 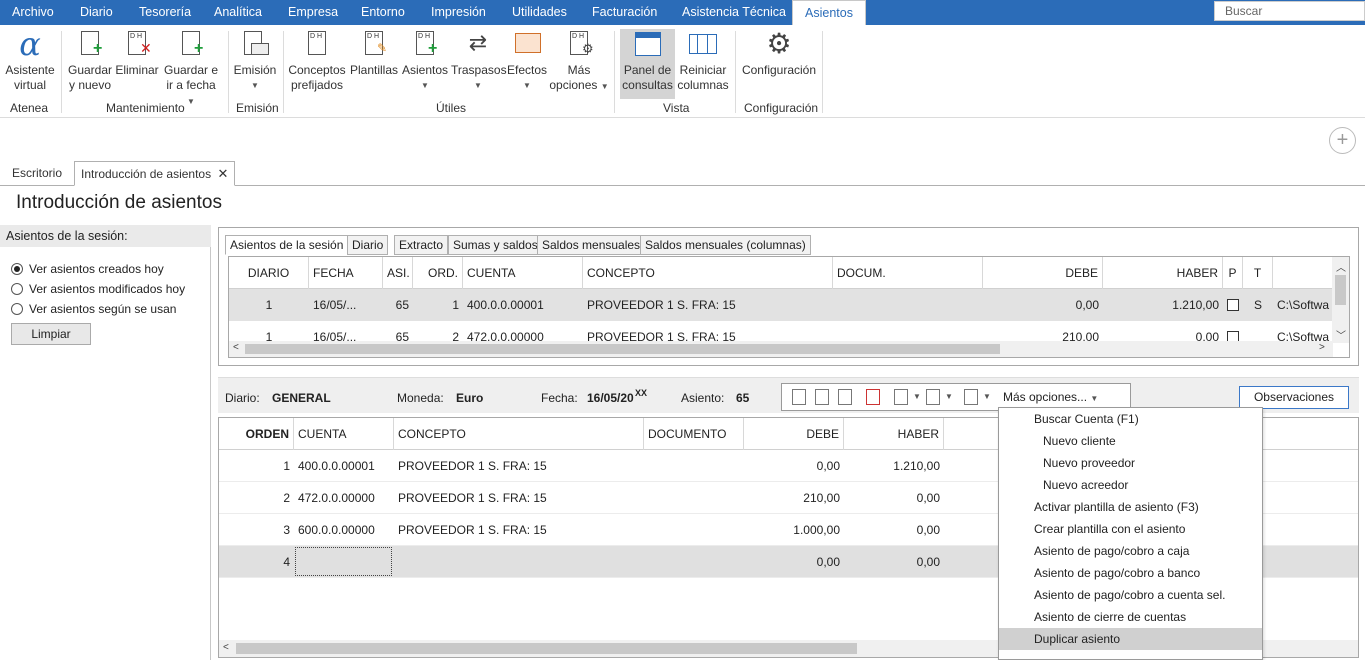 What do you see at coordinates (894, 466) in the screenshot?
I see `cell-haber: 1.210,00` at bounding box center [894, 466].